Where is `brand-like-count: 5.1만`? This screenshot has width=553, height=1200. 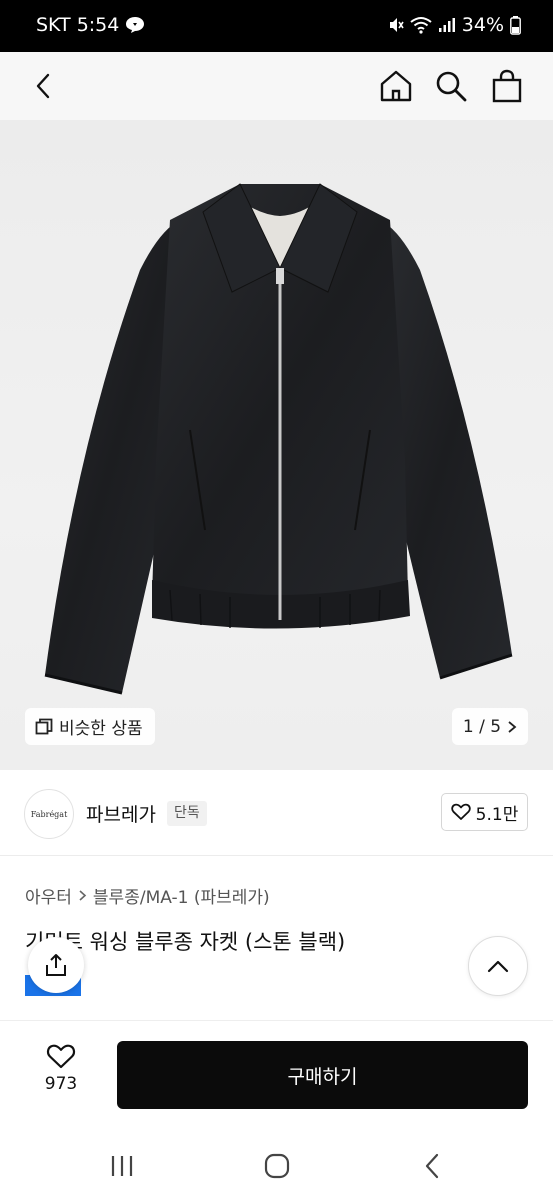
brand-like-count: 5.1만 is located at coordinates (497, 814).